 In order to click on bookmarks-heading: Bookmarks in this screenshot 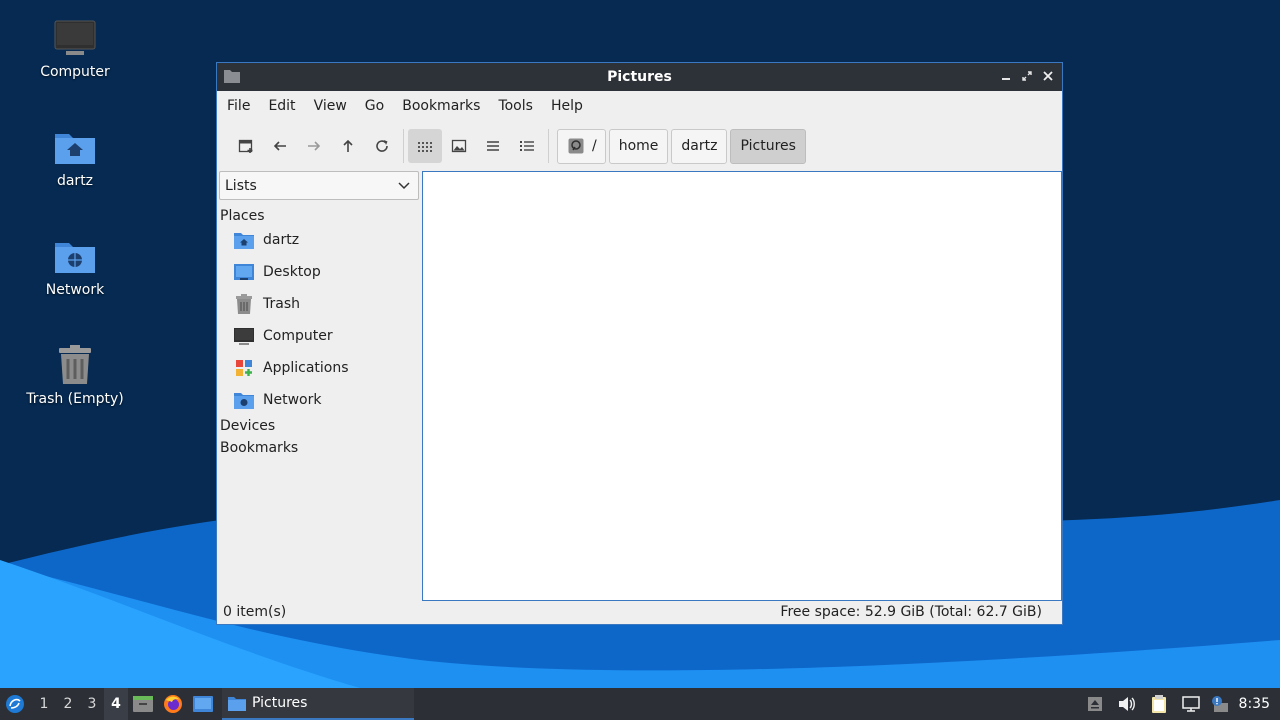, I will do `click(319, 445)`.